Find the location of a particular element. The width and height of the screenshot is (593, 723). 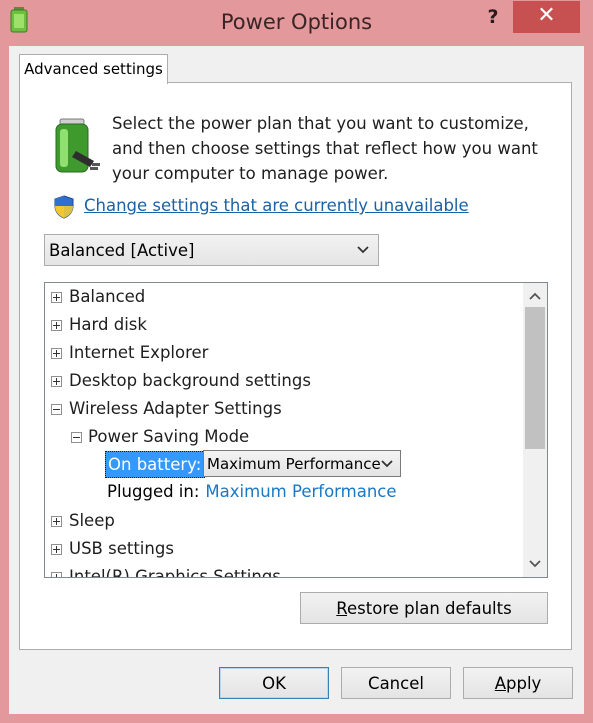

scroll-up-arrow-icon is located at coordinates (535, 296).